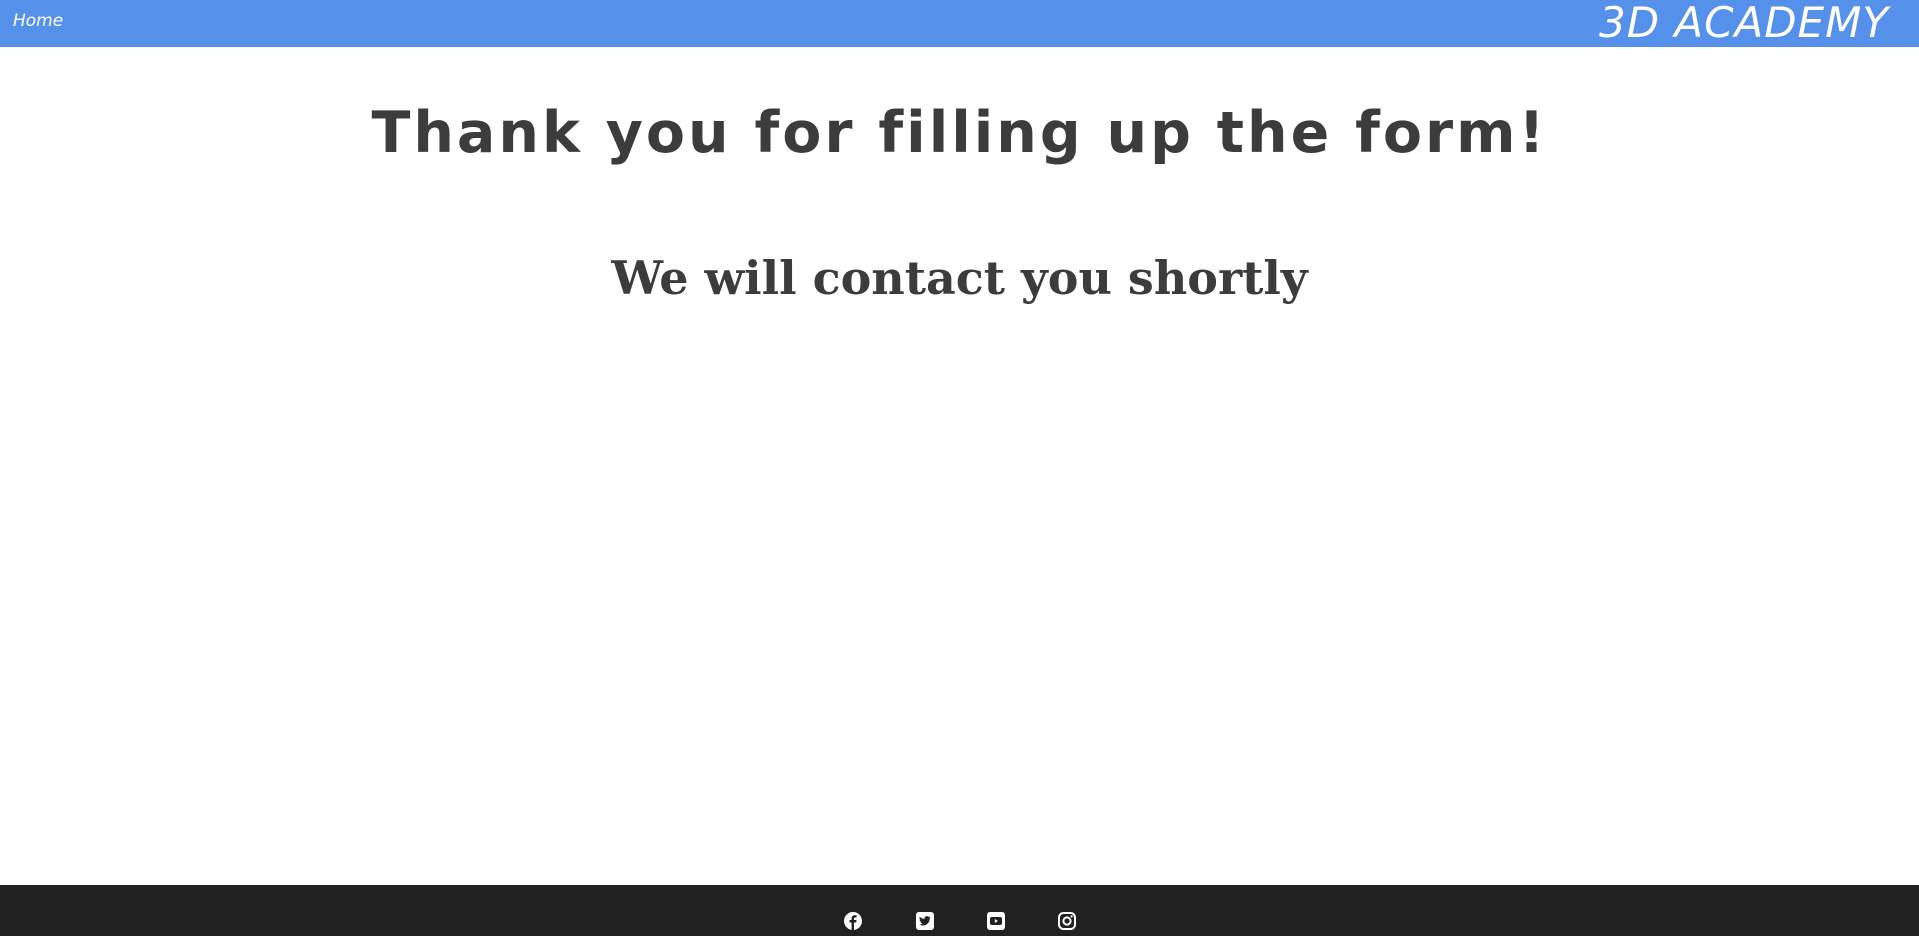 This screenshot has width=1919, height=936. I want to click on page-subtitle: We will contact you shortly, so click(959, 278).